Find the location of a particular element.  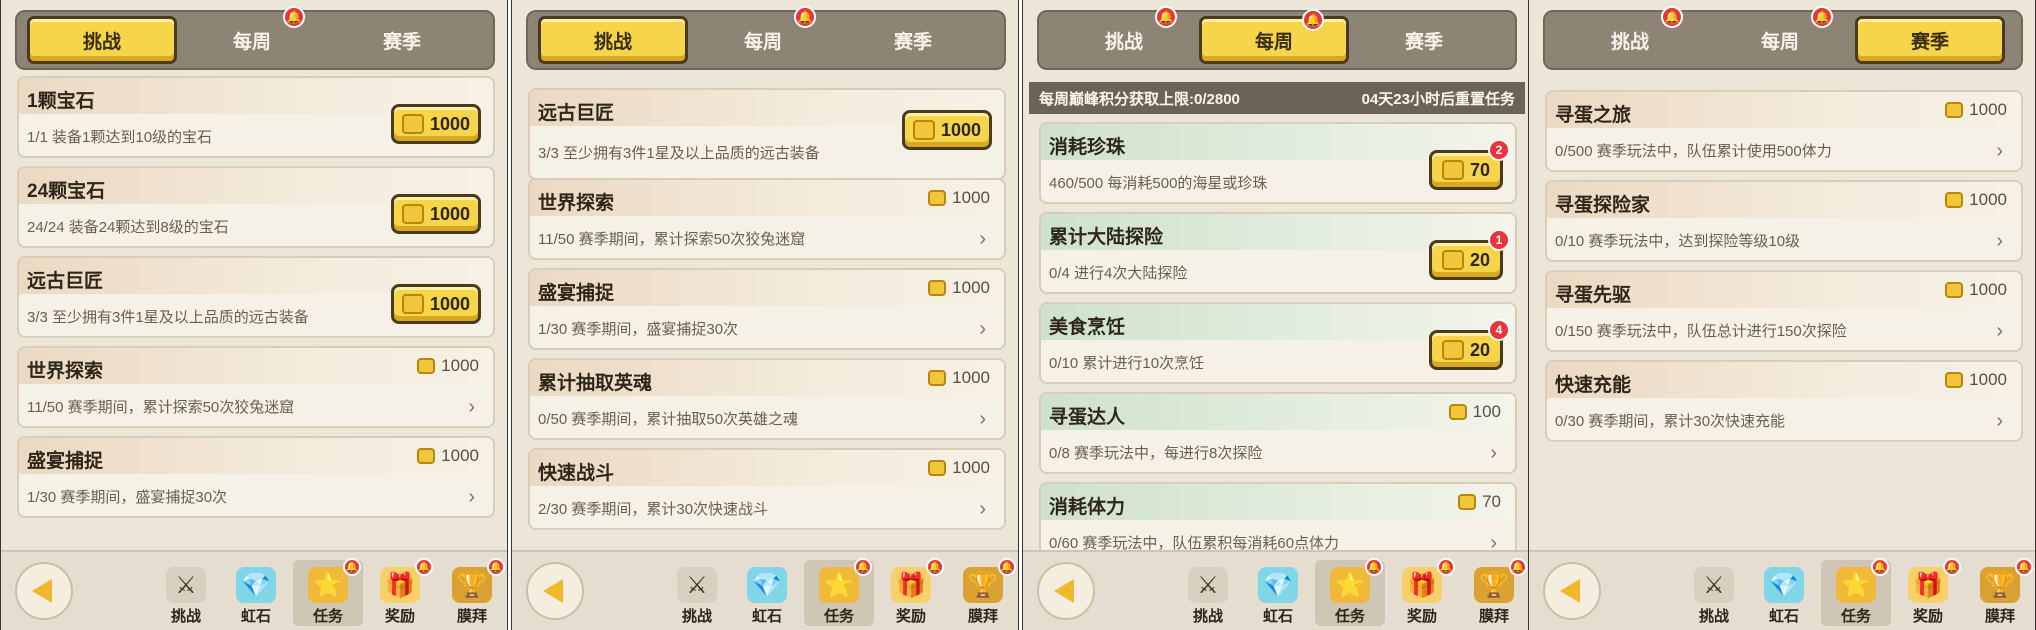

claim-reward-button: 20 4 is located at coordinates (1469, 344).